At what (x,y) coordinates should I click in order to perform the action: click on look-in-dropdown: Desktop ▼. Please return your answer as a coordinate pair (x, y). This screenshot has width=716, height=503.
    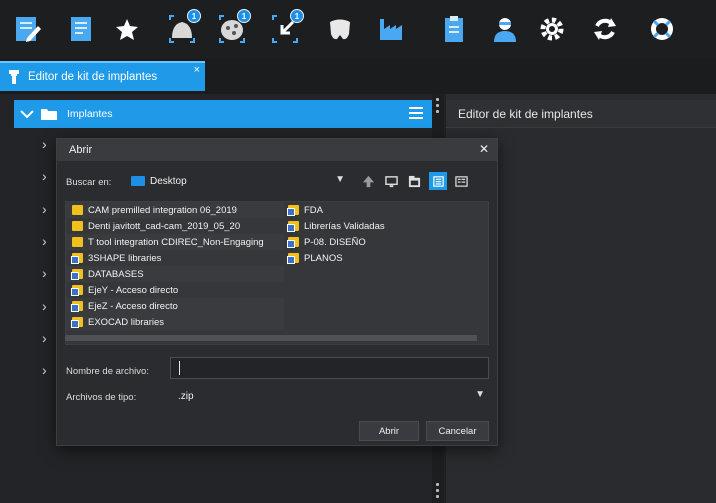
    Looking at the image, I should click on (238, 181).